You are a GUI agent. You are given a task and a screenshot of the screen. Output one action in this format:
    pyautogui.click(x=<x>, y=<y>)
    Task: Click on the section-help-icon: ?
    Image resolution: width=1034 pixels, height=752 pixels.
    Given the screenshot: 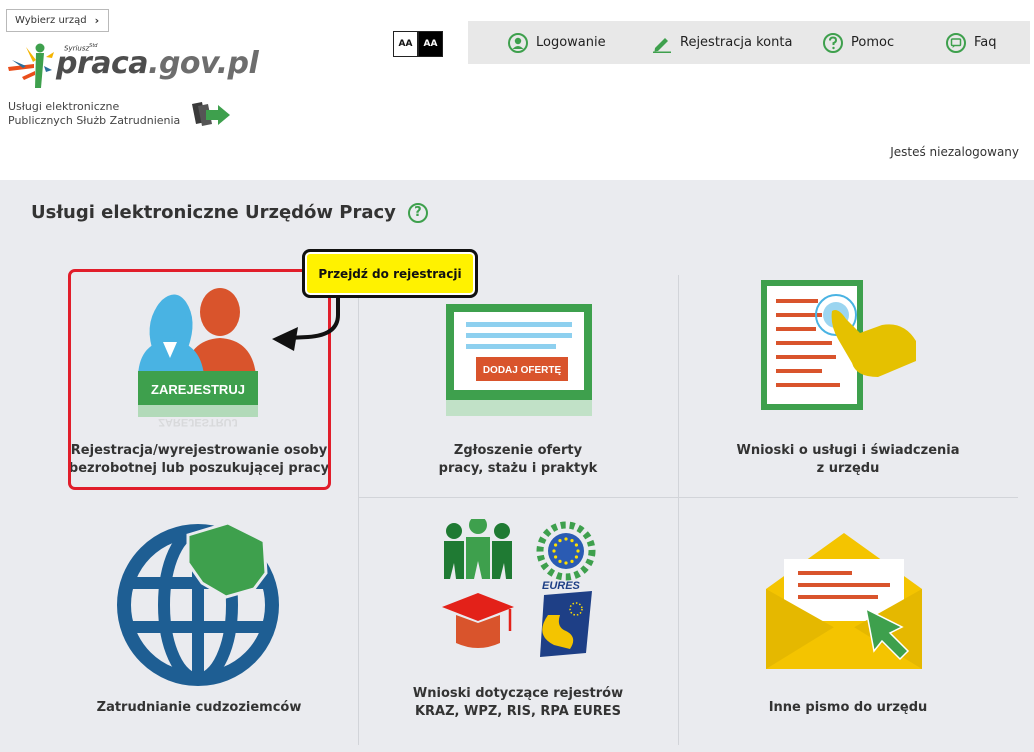 What is the action you would take?
    pyautogui.click(x=417, y=212)
    